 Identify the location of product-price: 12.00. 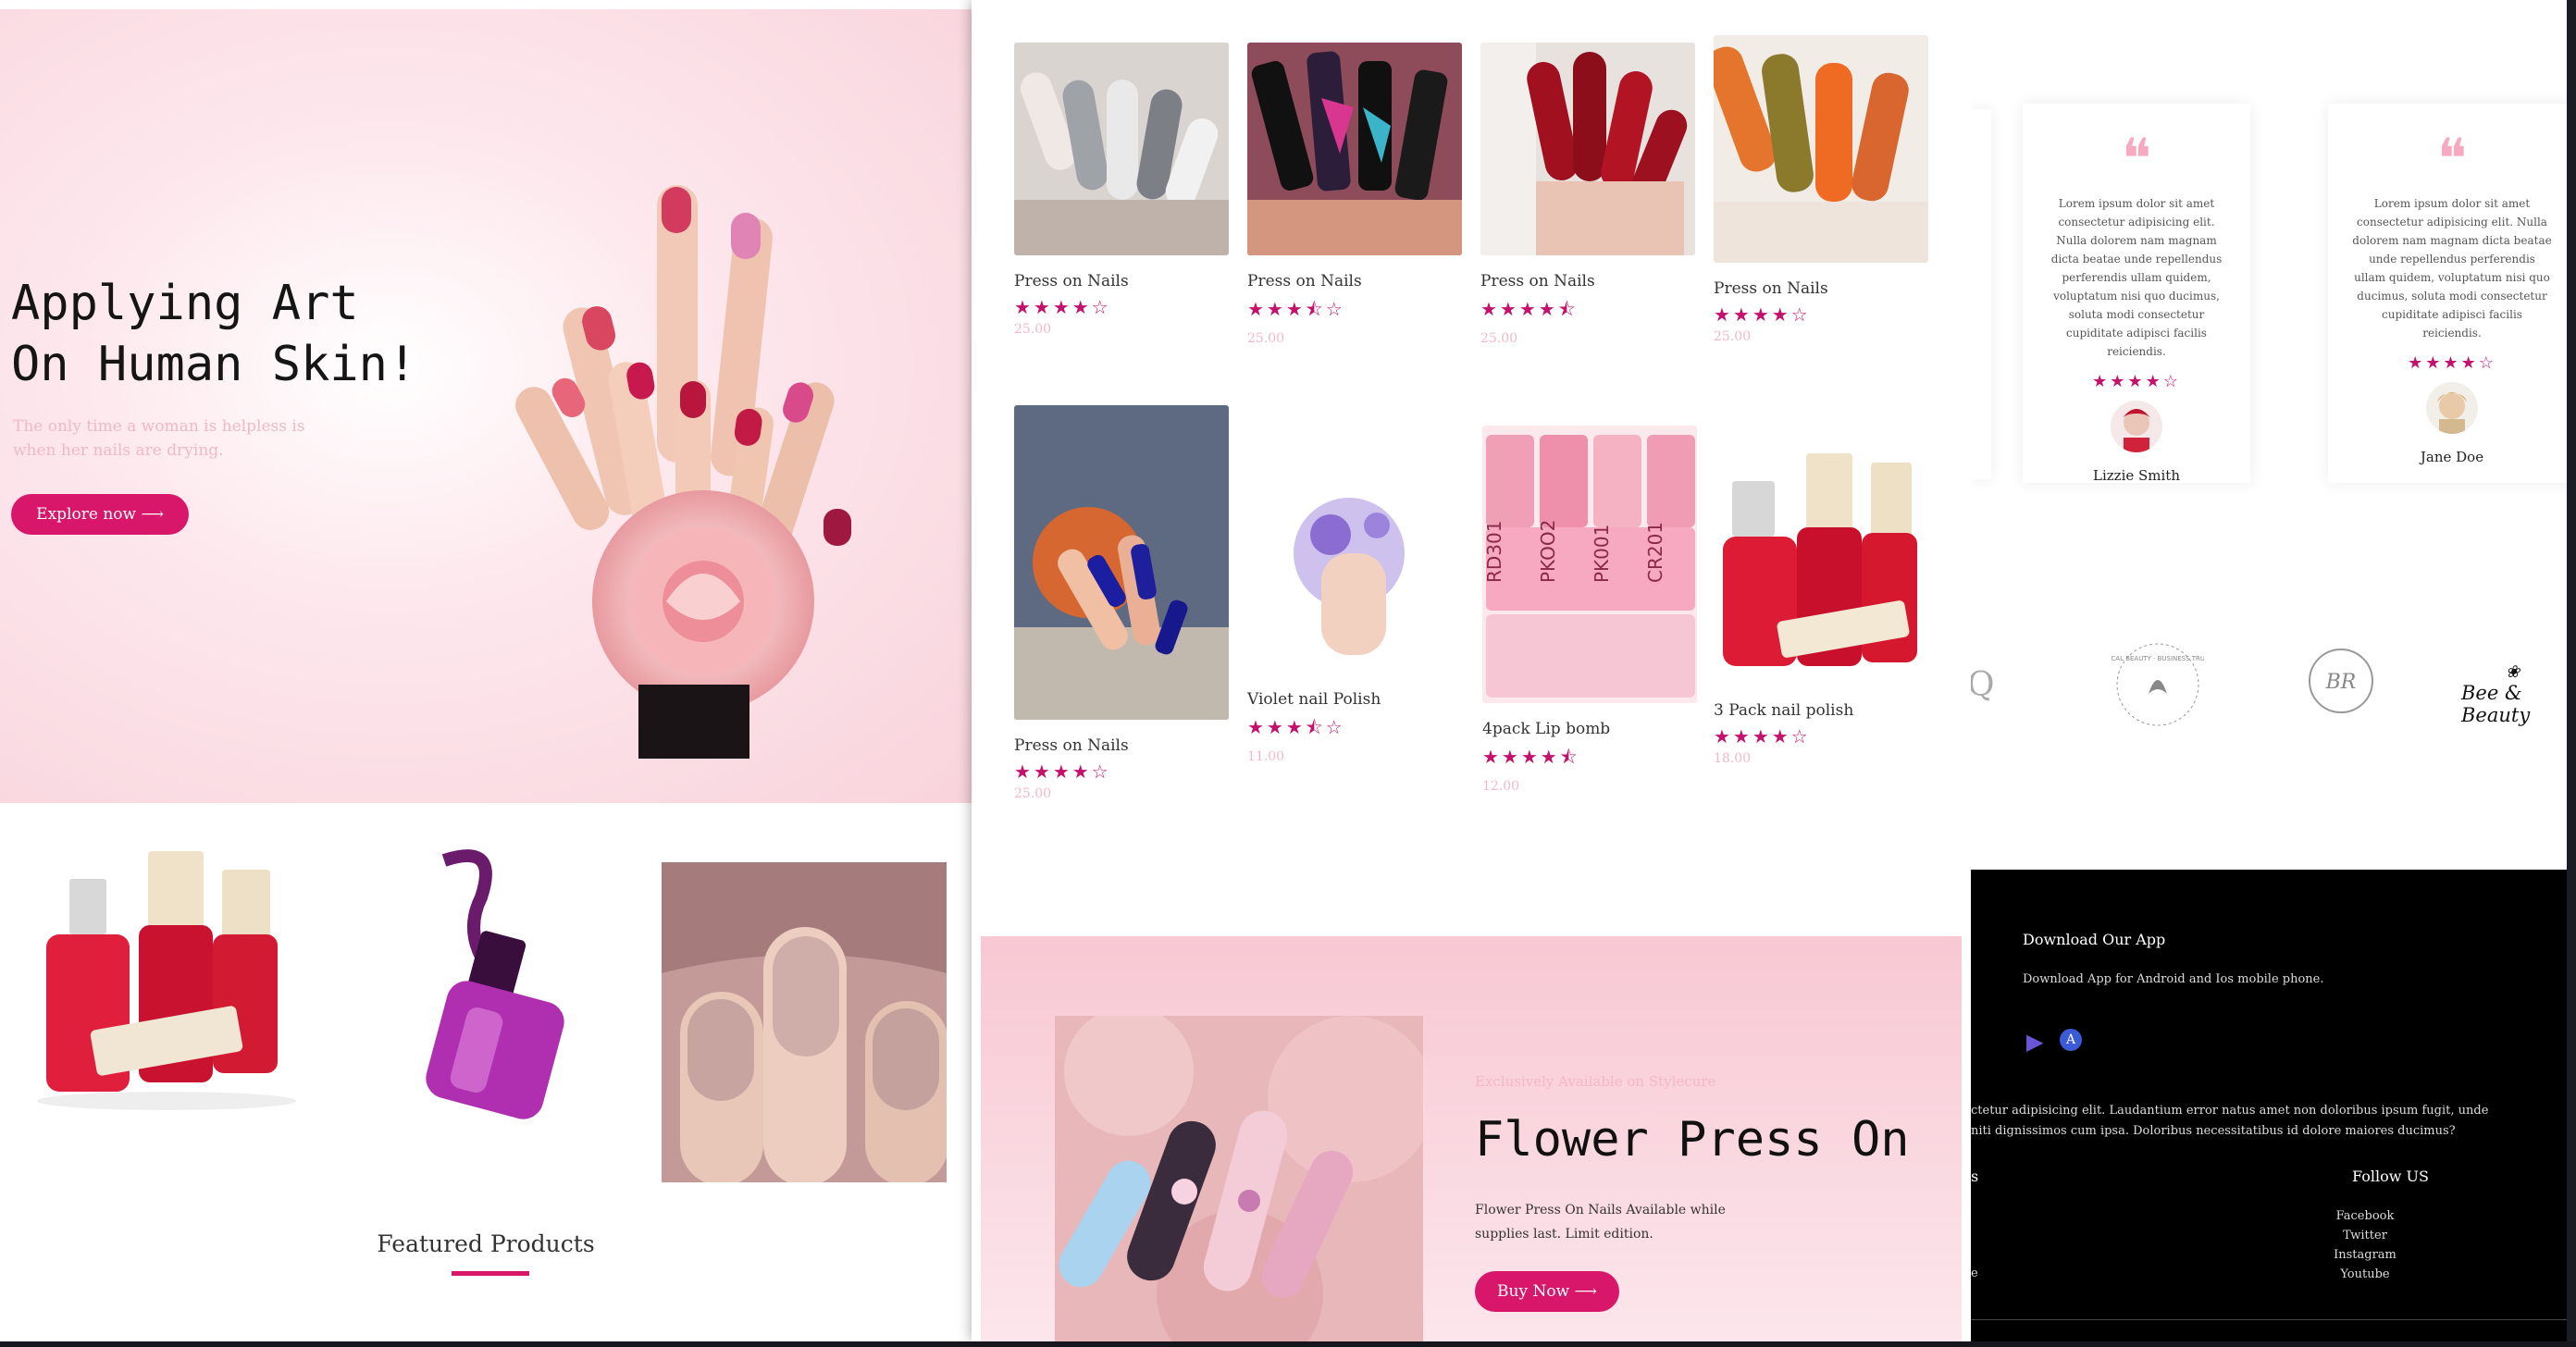
(1501, 786).